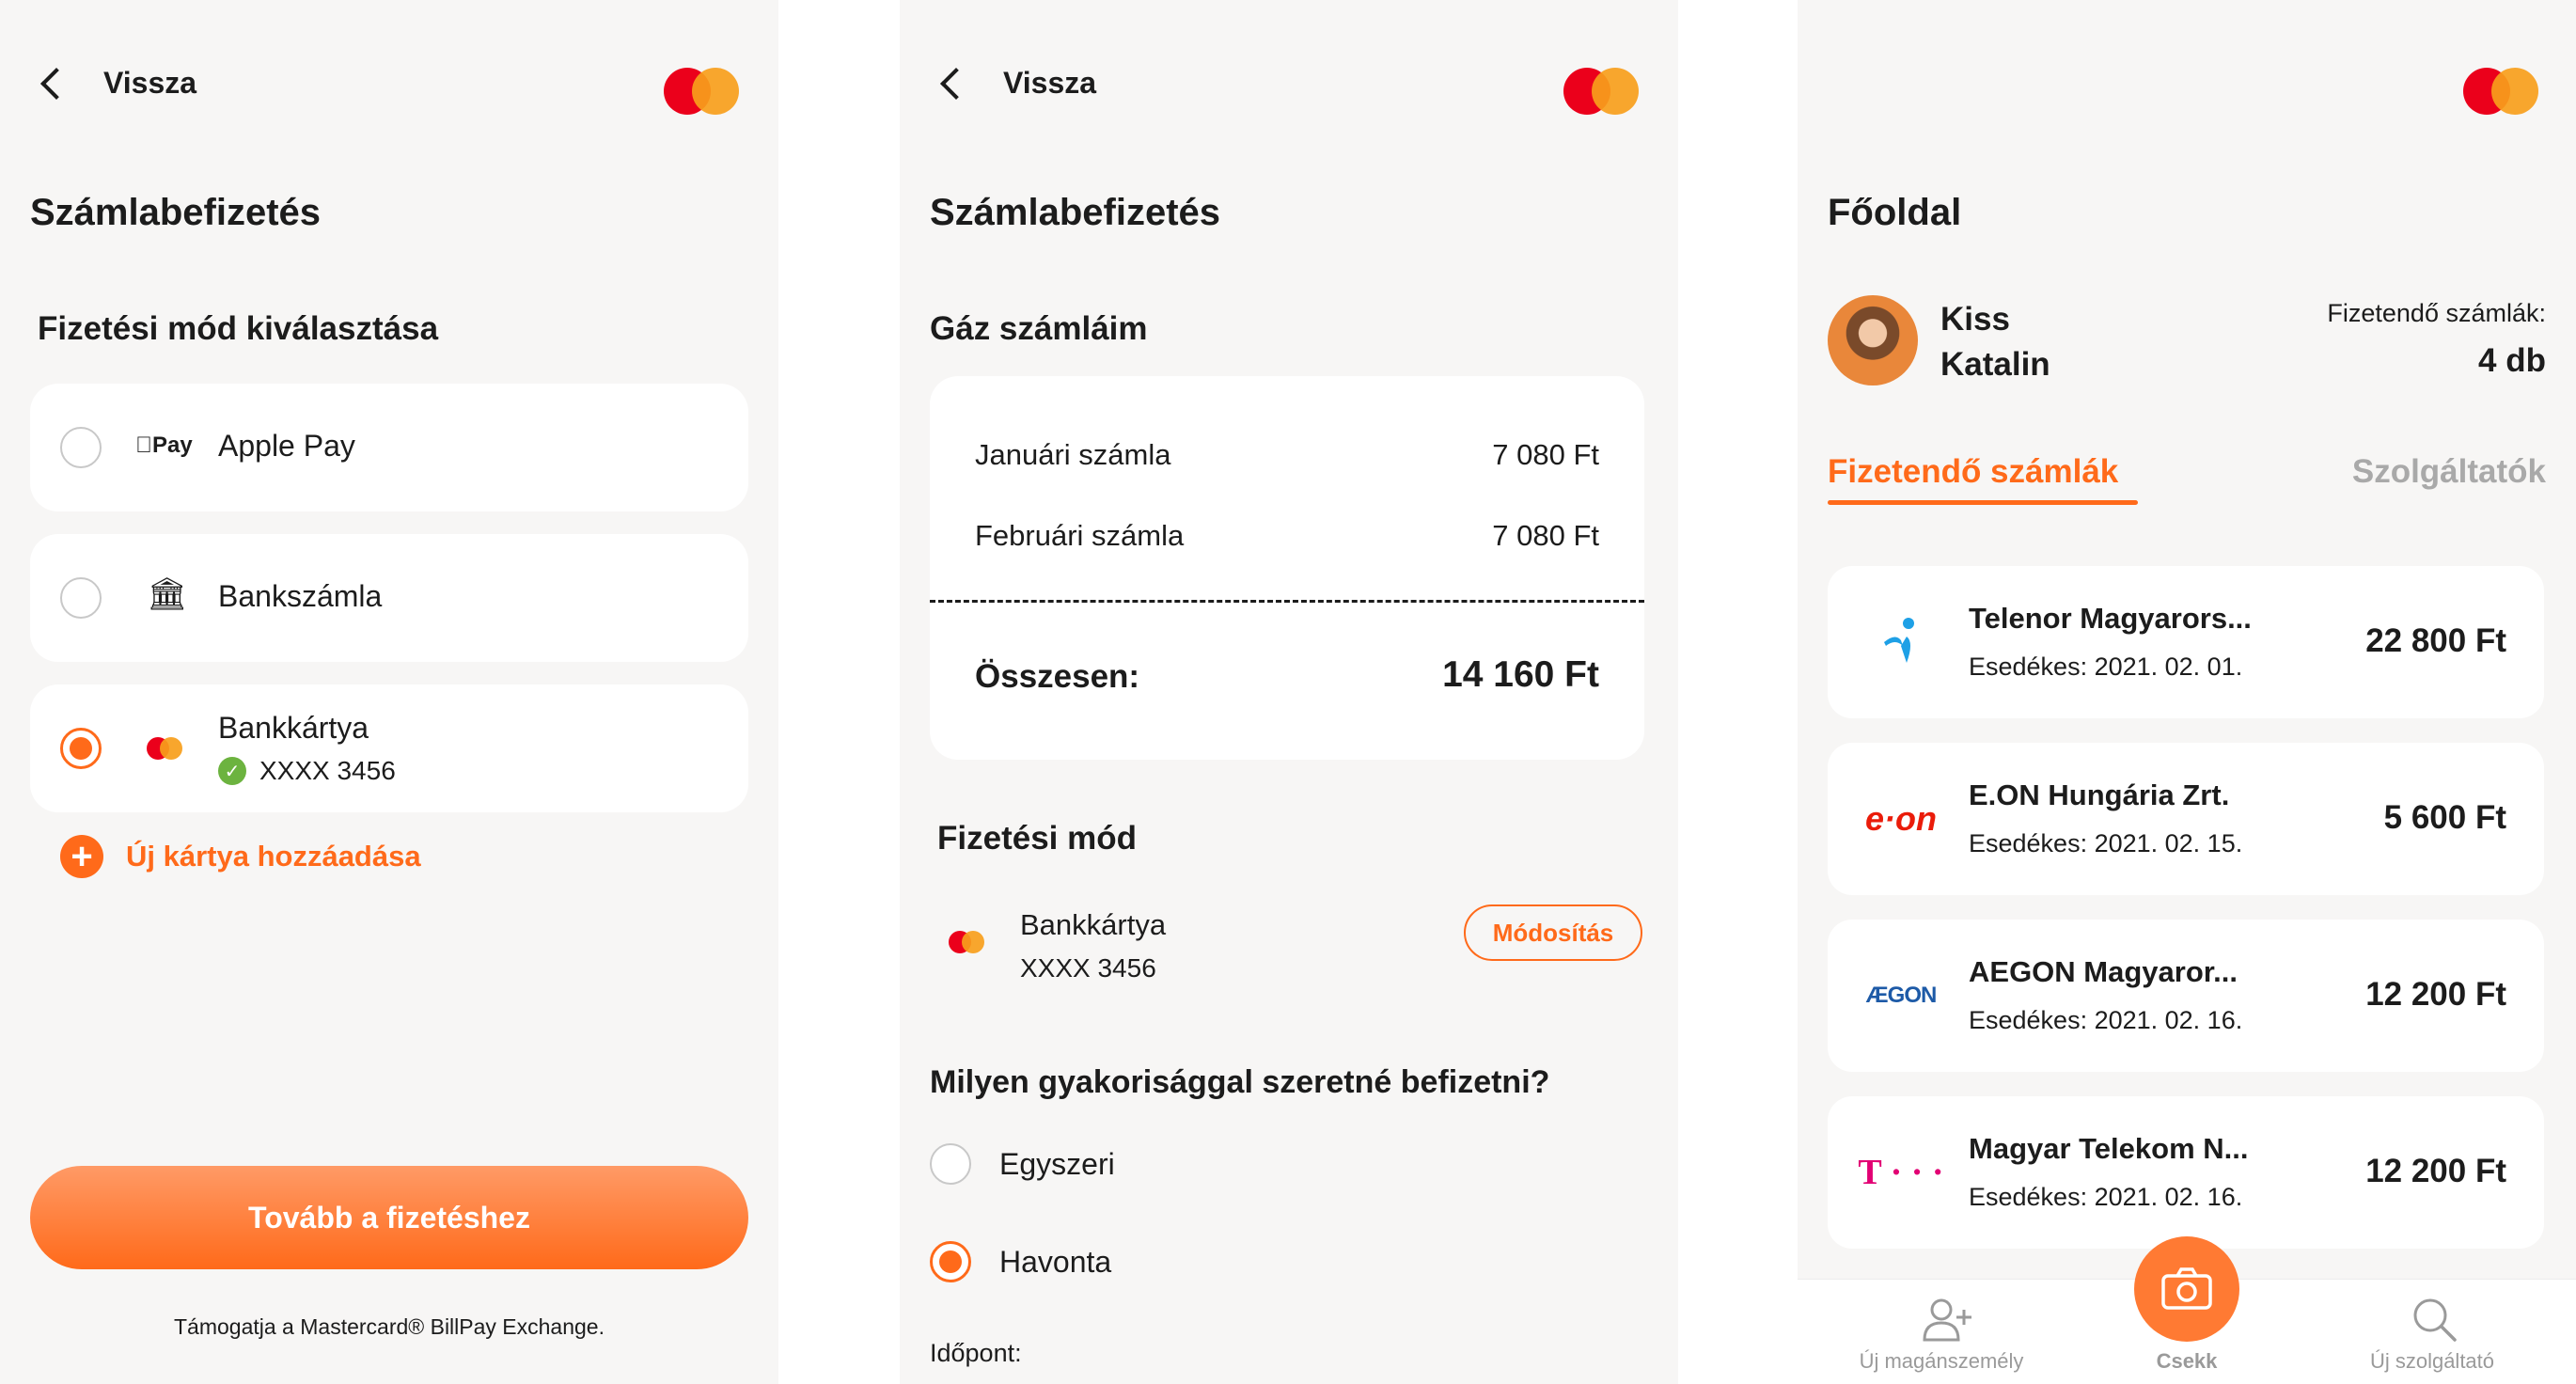 The width and height of the screenshot is (2576, 1384). Describe the element at coordinates (1080, 535) in the screenshot. I see `bill-name: Februári számla` at that location.